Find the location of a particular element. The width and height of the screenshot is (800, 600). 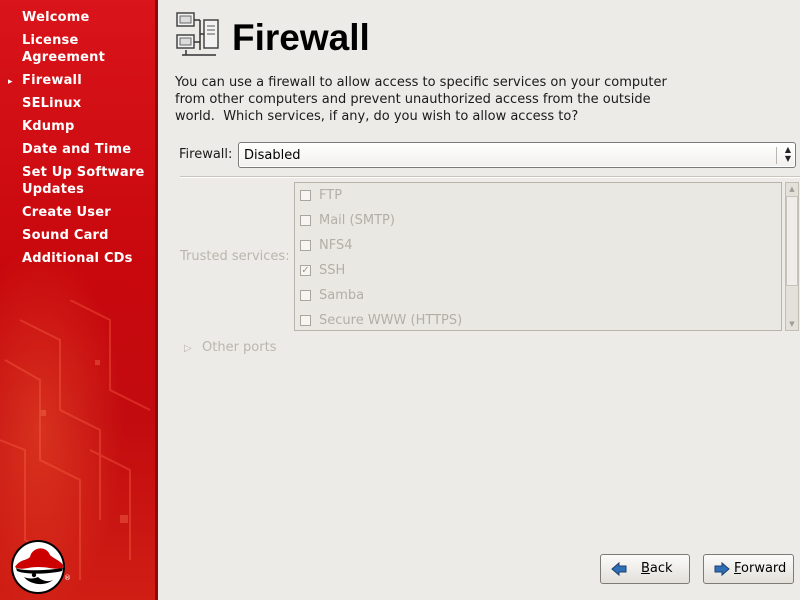

expander-triangle-icon: ▷ is located at coordinates (188, 348).